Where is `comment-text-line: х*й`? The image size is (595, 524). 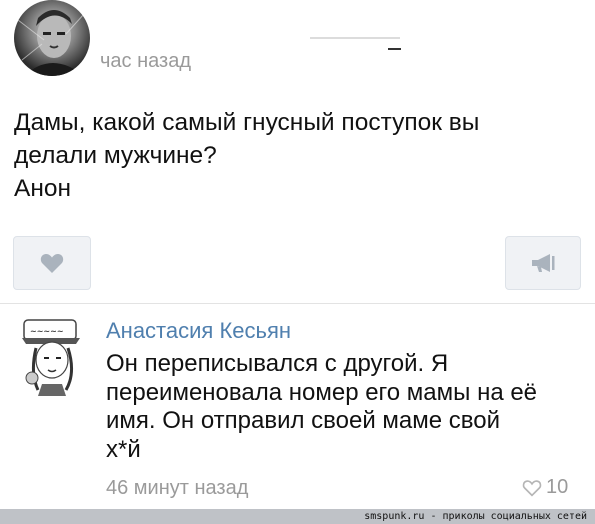
comment-text-line: х*й is located at coordinates (123, 449).